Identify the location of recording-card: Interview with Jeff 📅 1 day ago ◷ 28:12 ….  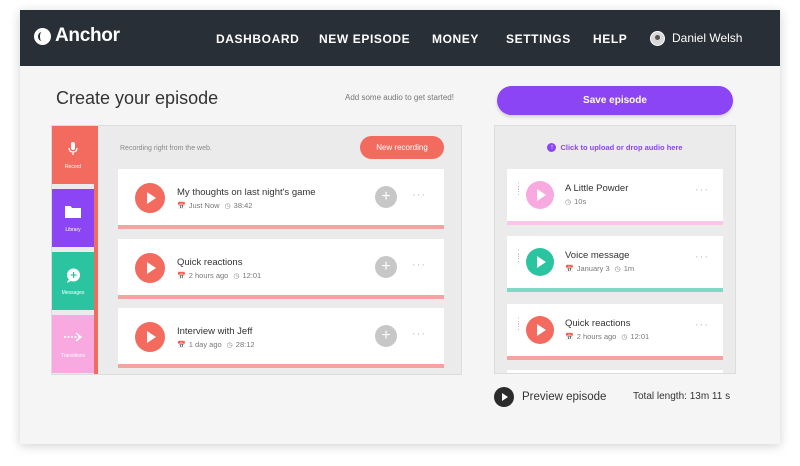
(281, 338).